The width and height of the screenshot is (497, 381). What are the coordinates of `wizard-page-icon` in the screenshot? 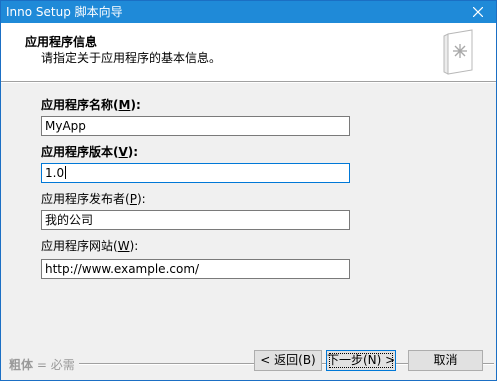 It's located at (458, 52).